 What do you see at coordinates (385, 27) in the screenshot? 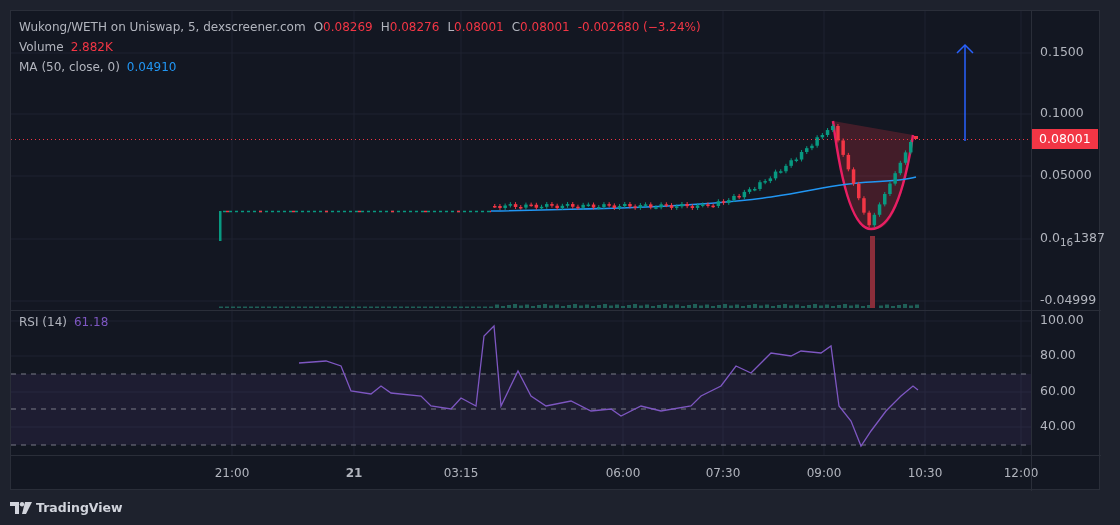
I see `ohlc-label: H` at bounding box center [385, 27].